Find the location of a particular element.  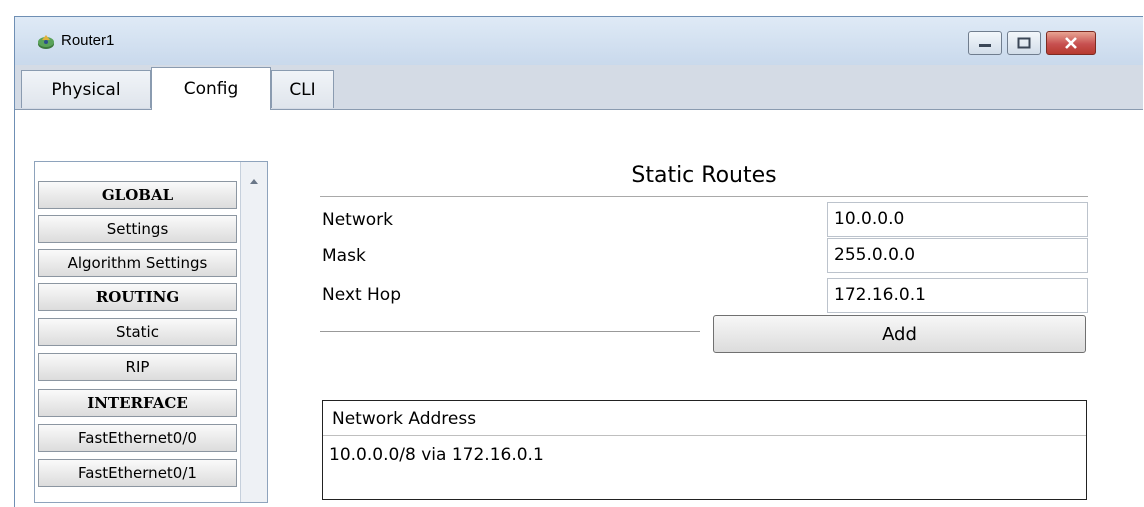

title-bar: Router1 is located at coordinates (579, 41).